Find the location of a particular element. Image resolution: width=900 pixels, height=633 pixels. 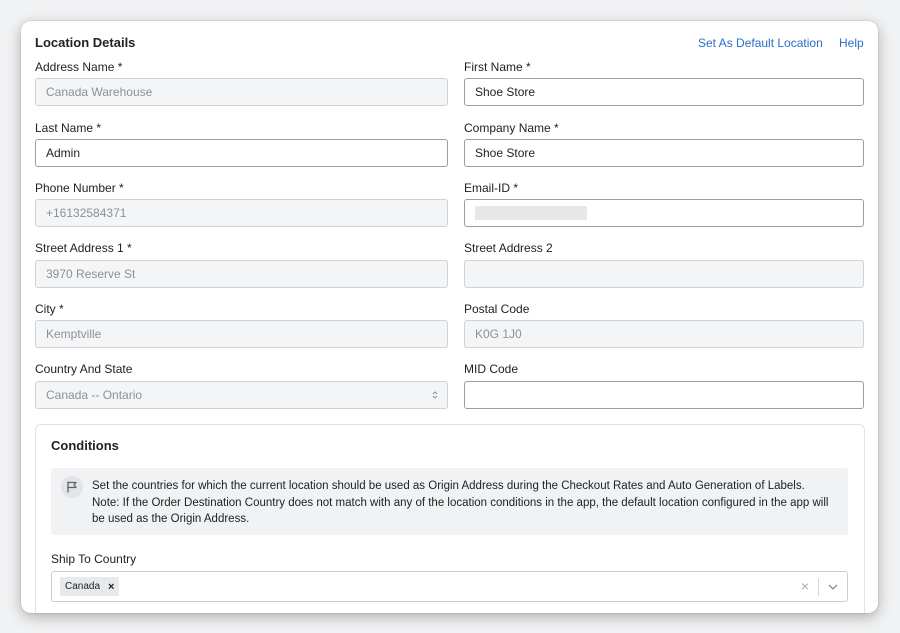

city-label: City * is located at coordinates (49, 309).